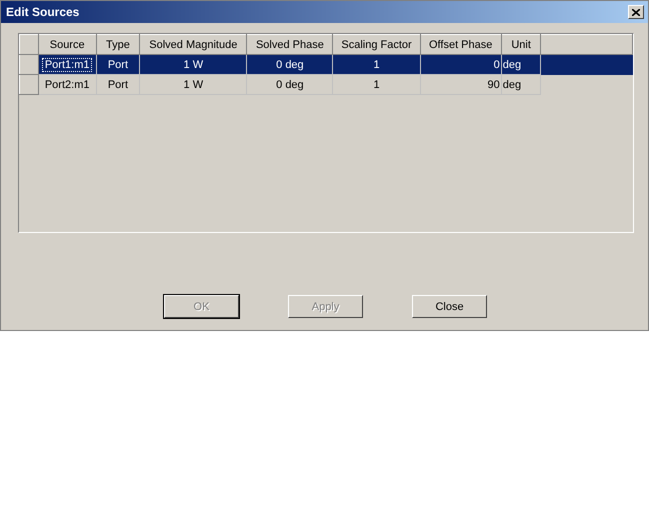 The width and height of the screenshot is (649, 512). Describe the element at coordinates (67, 44) in the screenshot. I see `column-header: Source` at that location.